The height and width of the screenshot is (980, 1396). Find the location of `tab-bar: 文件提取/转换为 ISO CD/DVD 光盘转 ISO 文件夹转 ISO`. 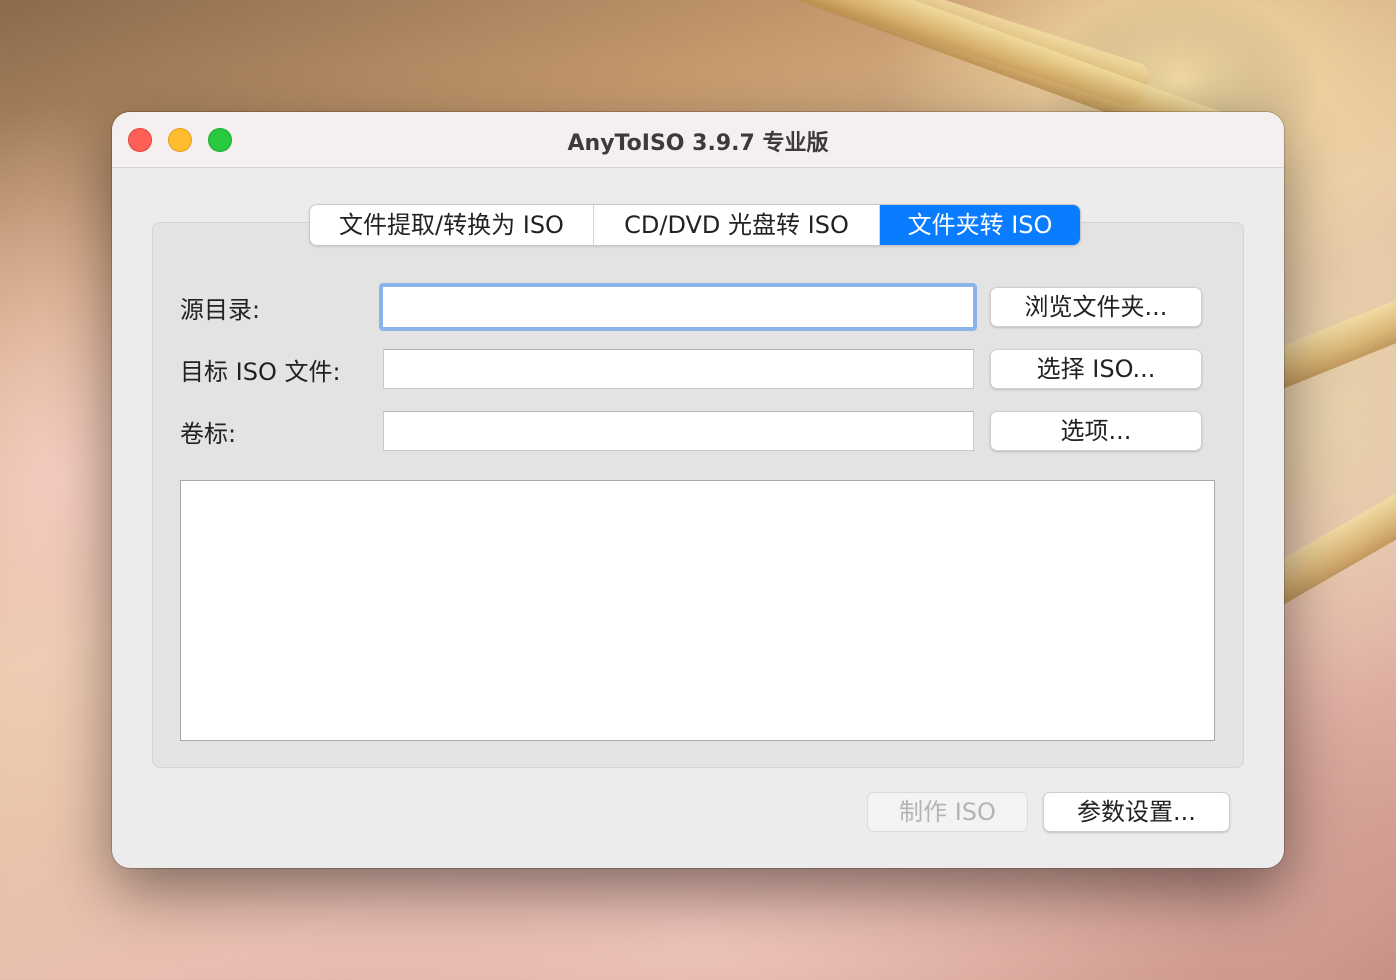

tab-bar: 文件提取/转换为 ISO CD/DVD 光盘转 ISO 文件夹转 ISO is located at coordinates (695, 225).